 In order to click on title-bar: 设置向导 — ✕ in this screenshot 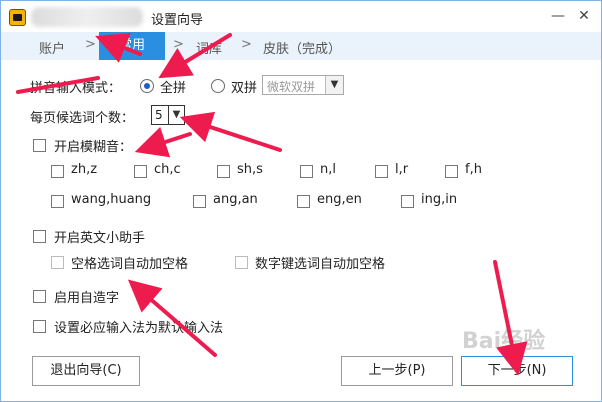, I will do `click(301, 16)`.